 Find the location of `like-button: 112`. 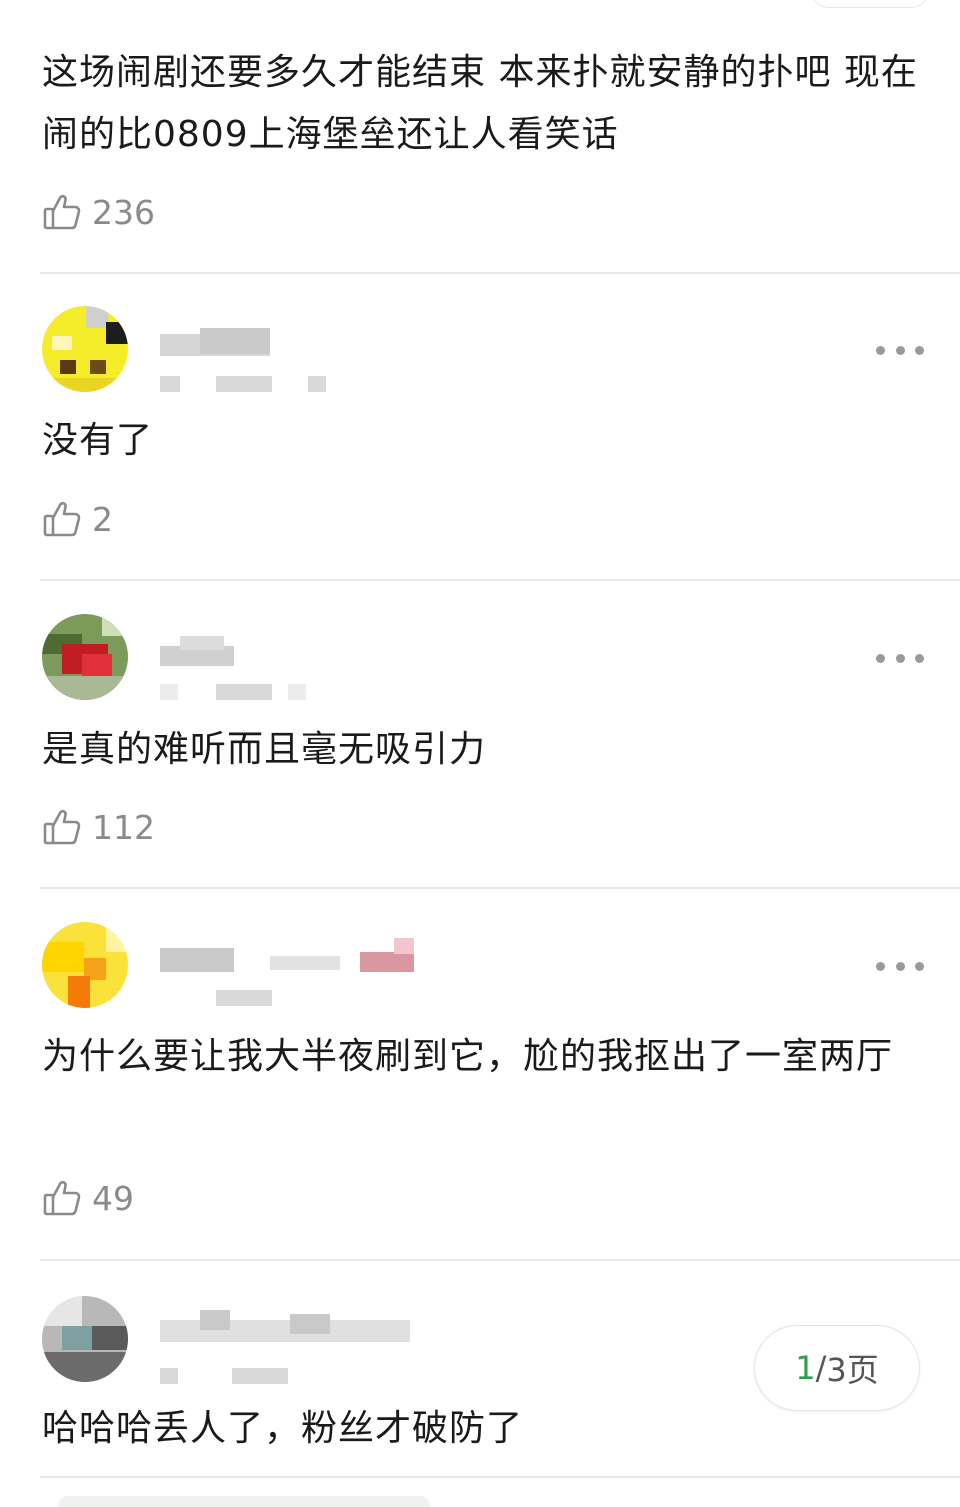

like-button: 112 is located at coordinates (98, 827).